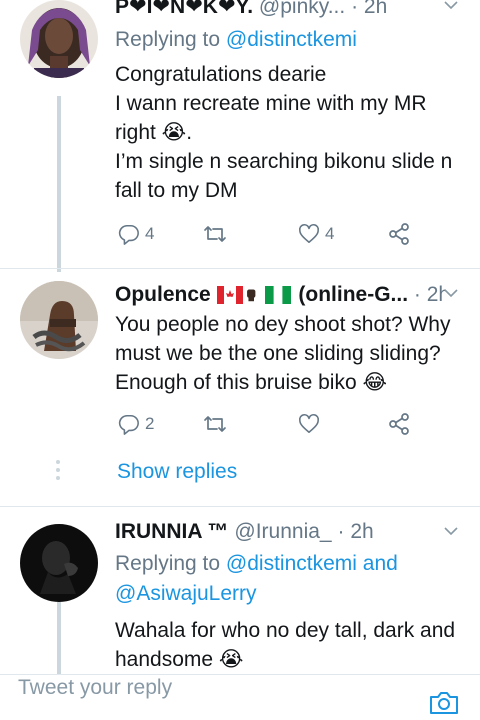  Describe the element at coordinates (163, 294) in the screenshot. I see `display-name: Opulence` at that location.